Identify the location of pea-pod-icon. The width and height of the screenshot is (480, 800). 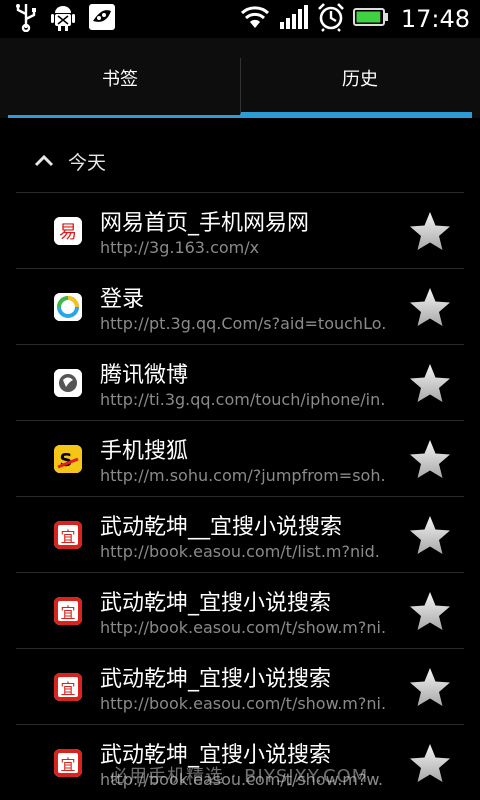
(102, 19).